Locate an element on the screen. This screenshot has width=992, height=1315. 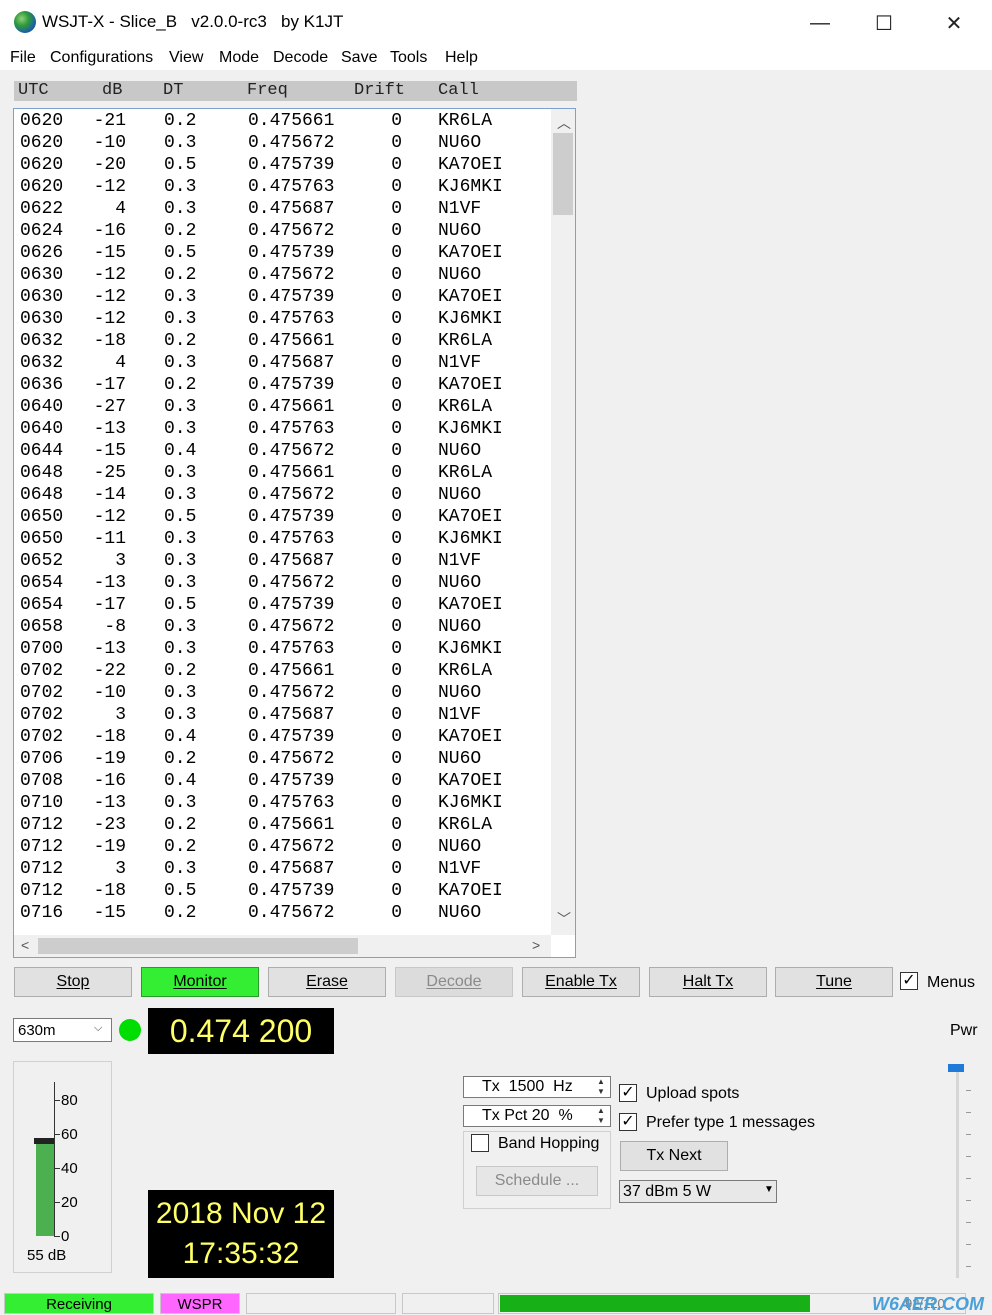
decode-row: 0630 -12 0.3 0.475739 0 KA7OEI is located at coordinates (284, 298).